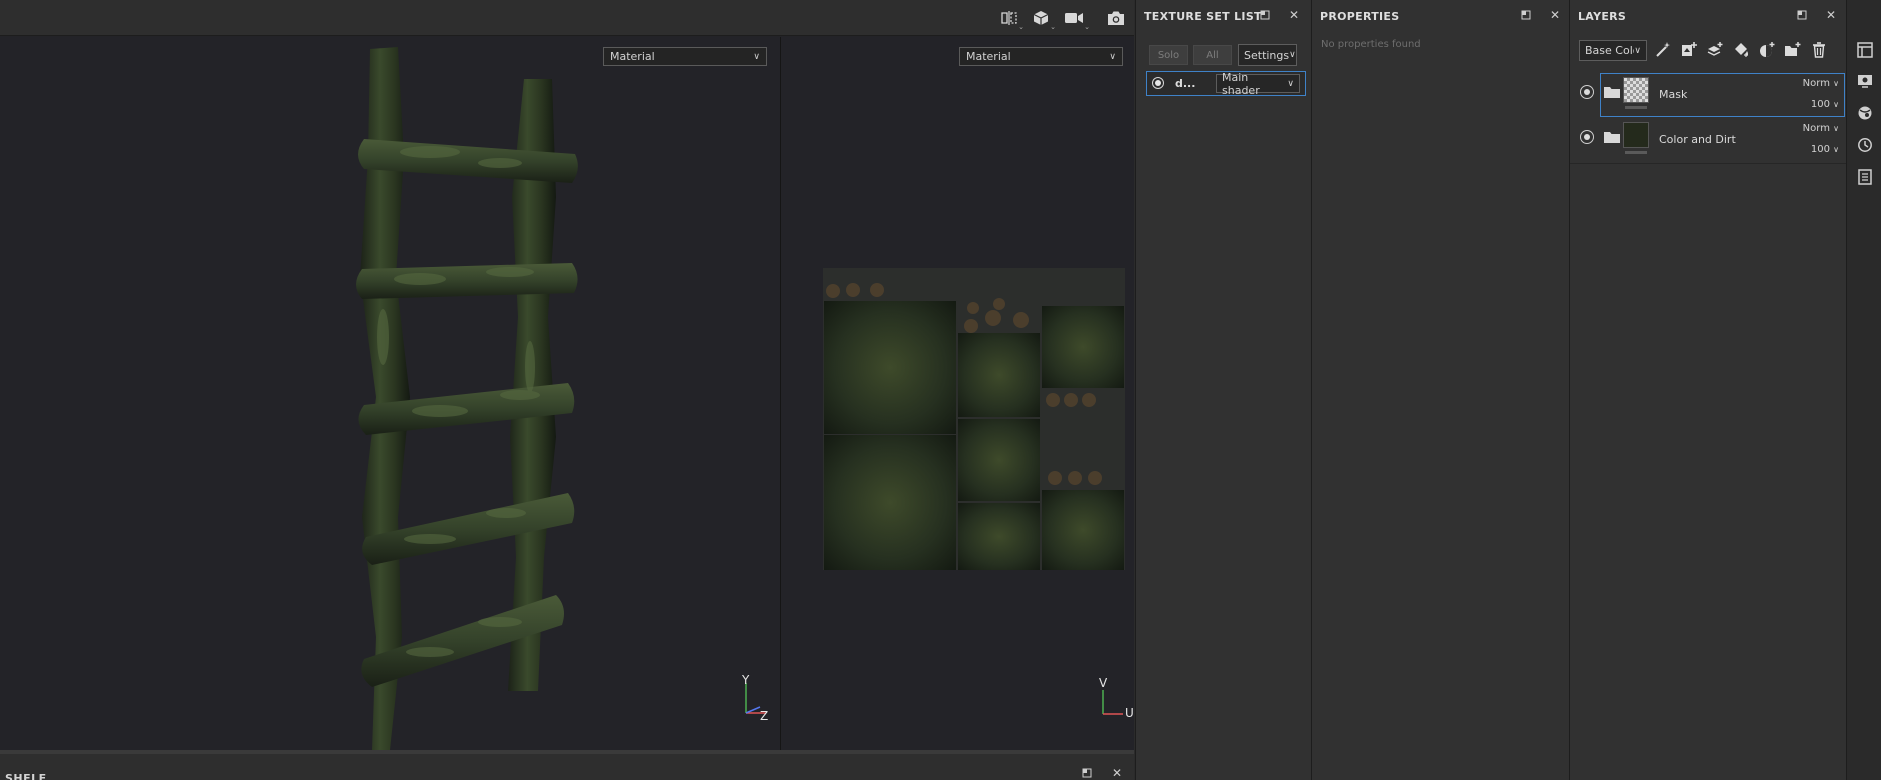 The width and height of the screenshot is (1881, 780). I want to click on layer-item-color-and-dirt: Color and Dirt Norm ∨ 100 ∨, so click(1708, 140).